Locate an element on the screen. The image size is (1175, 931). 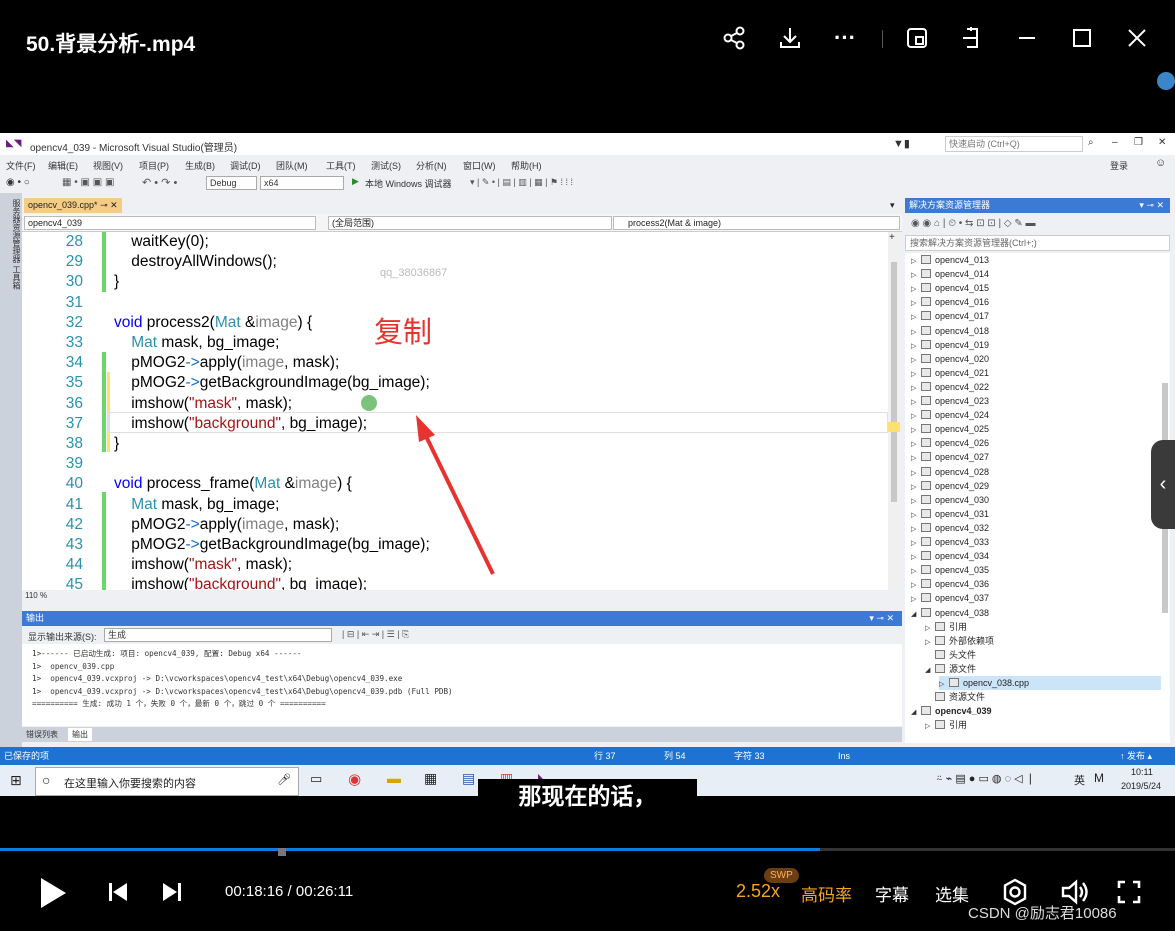
play-icon is located at coordinates (53, 895).